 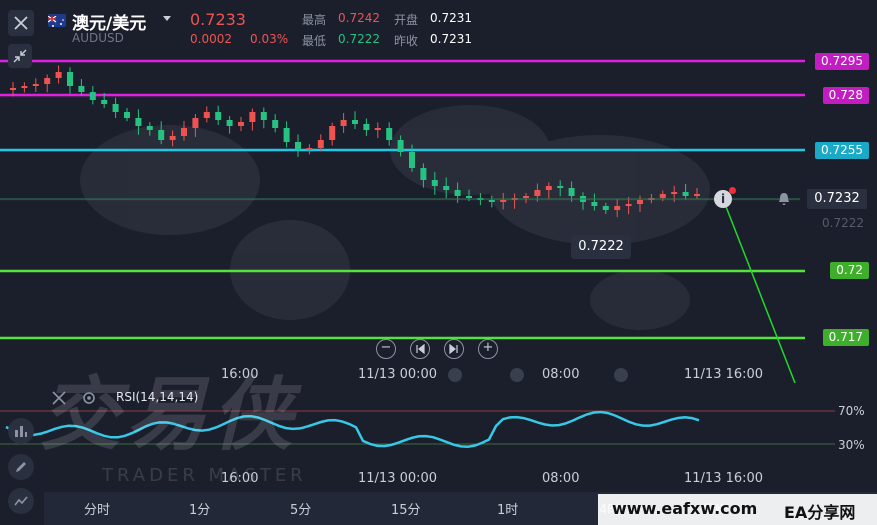 I want to click on prev-icon, so click(x=420, y=349).